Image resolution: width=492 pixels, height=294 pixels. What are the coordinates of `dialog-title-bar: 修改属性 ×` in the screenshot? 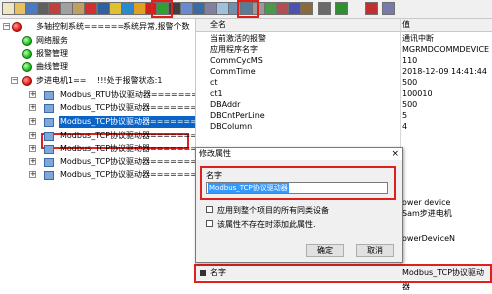 It's located at (299, 154).